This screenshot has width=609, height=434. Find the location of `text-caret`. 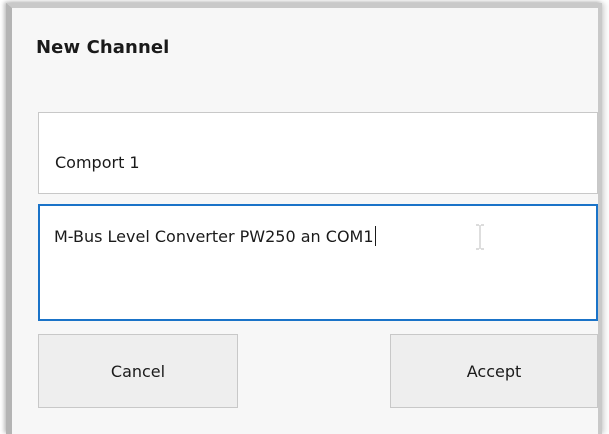

text-caret is located at coordinates (375, 236).